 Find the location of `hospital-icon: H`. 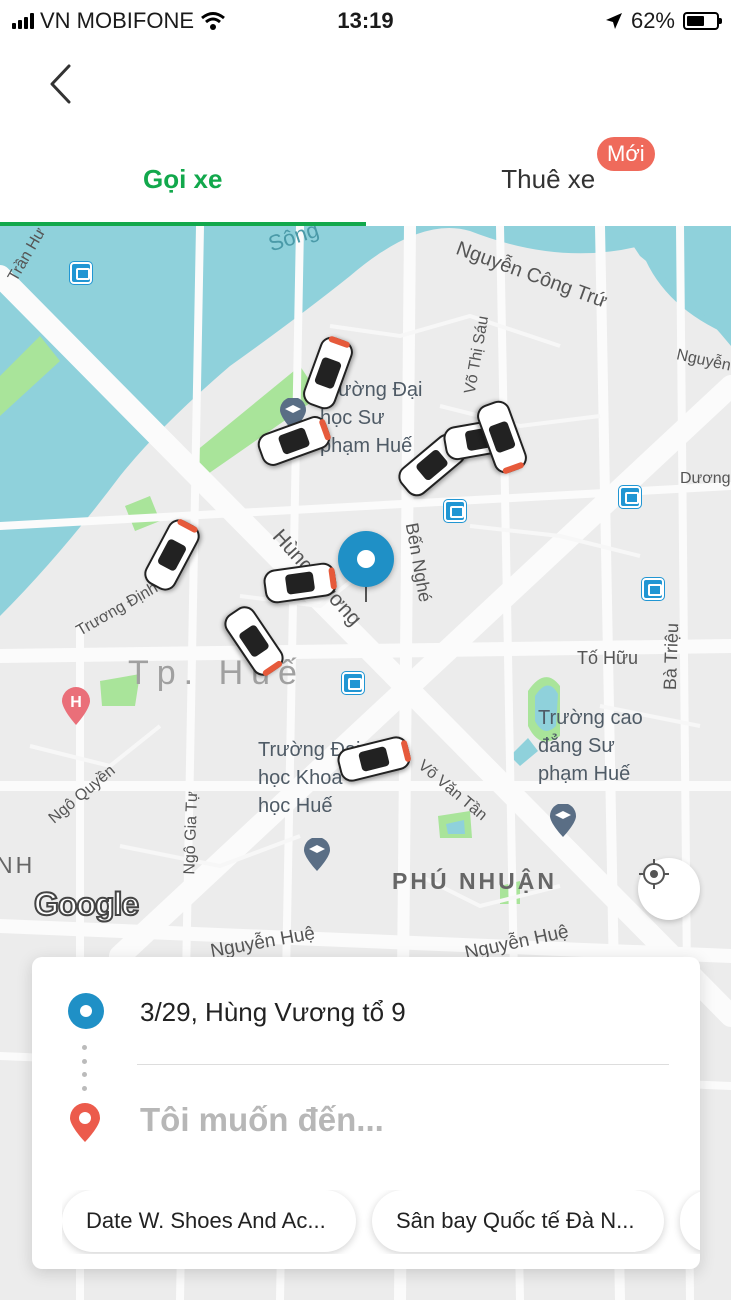

hospital-icon: H is located at coordinates (76, 706).